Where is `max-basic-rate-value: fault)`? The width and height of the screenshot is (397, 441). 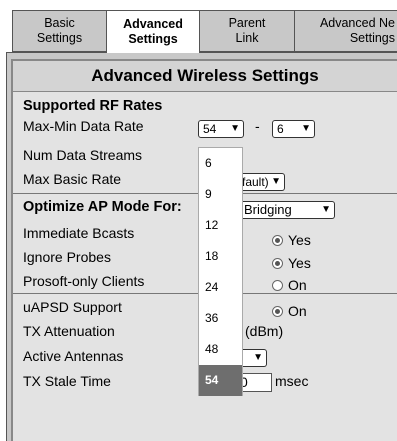 max-basic-rate-value: fault) is located at coordinates (255, 182).